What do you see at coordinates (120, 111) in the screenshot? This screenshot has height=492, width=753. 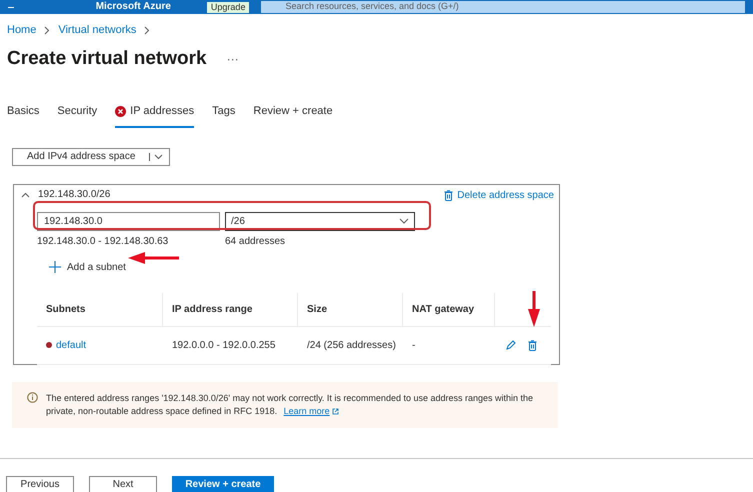 I see `error-icon` at bounding box center [120, 111].